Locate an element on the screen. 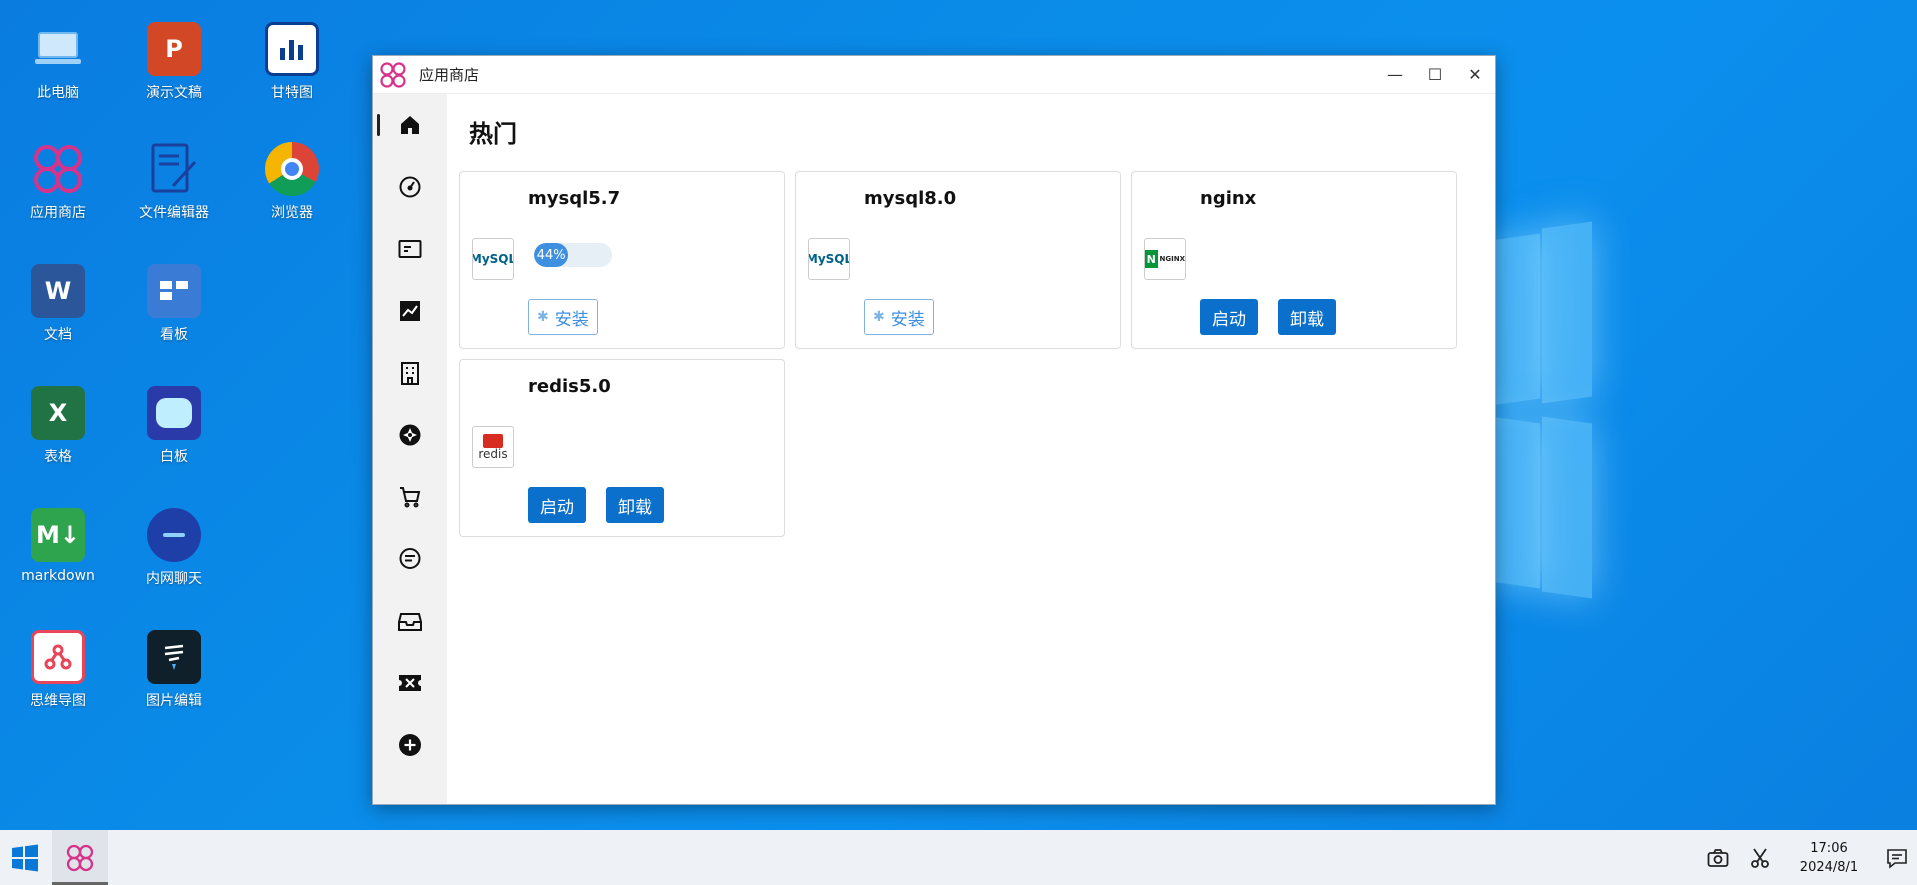  message-icon is located at coordinates (410, 558).